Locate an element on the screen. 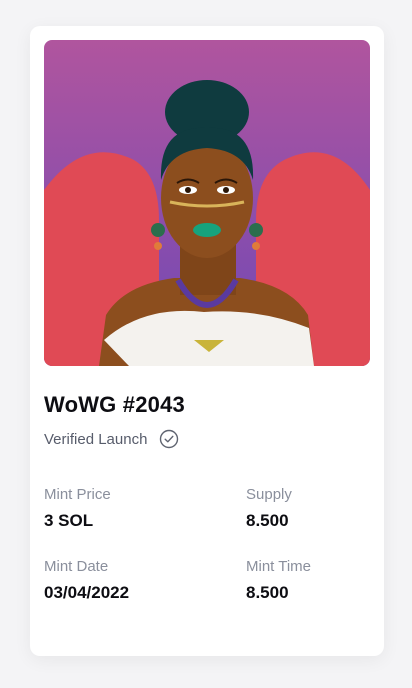 The image size is (412, 688). verified-launch-label: Verified Launch is located at coordinates (96, 439).